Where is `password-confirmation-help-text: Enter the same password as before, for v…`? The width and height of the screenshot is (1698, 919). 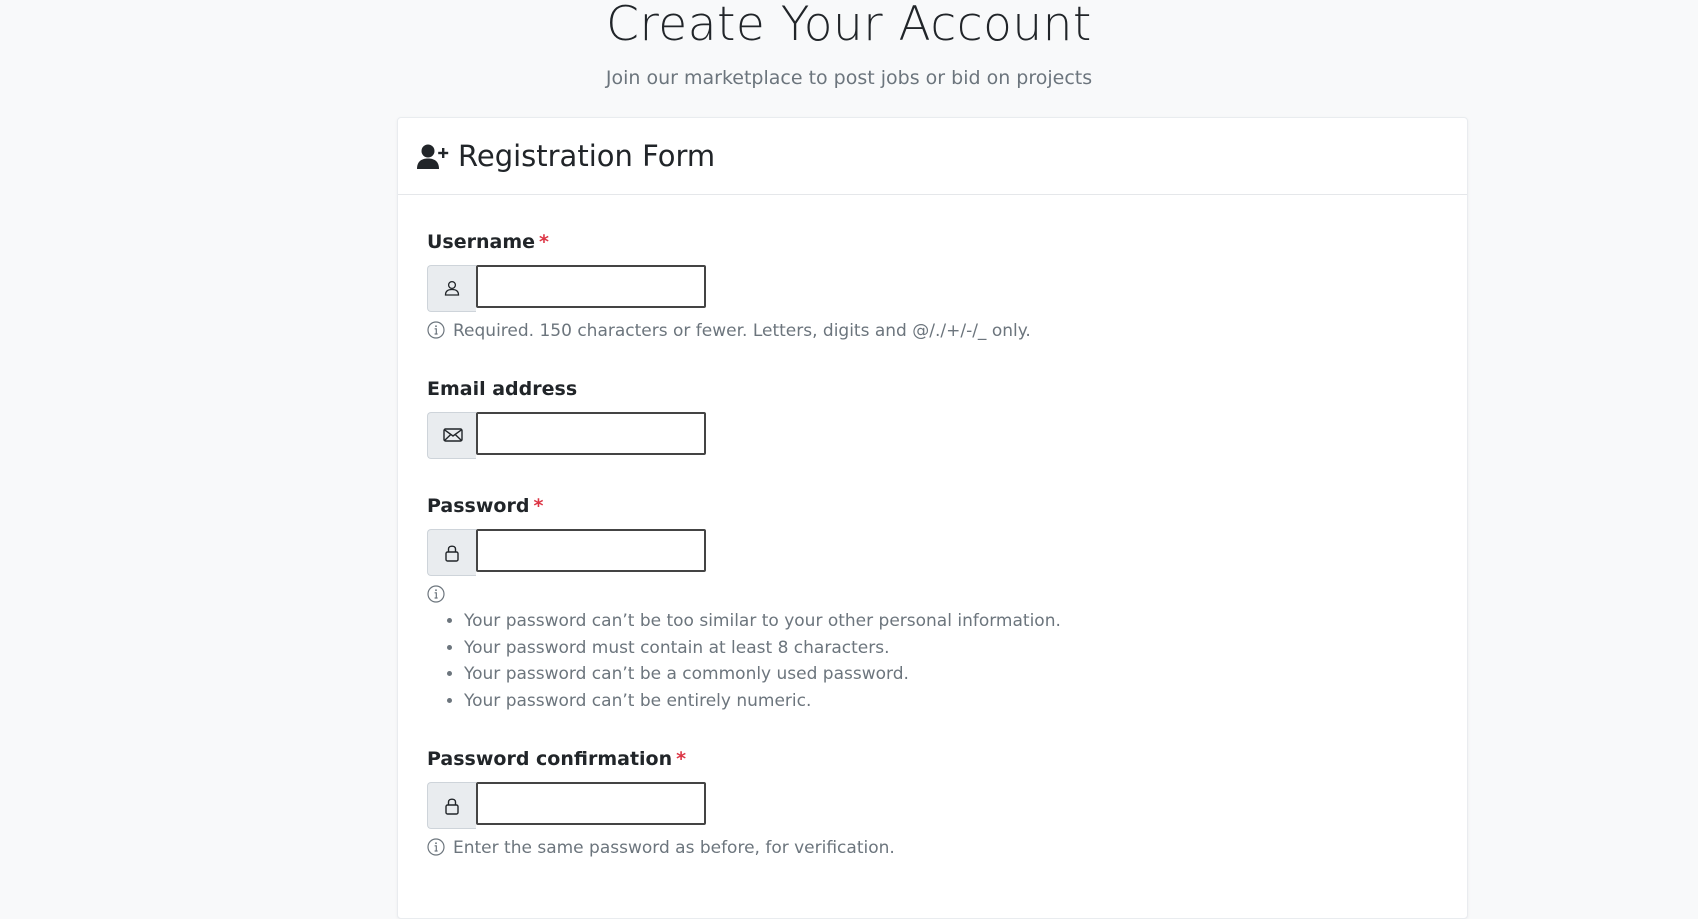 password-confirmation-help-text: Enter the same password as before, for v… is located at coordinates (674, 848).